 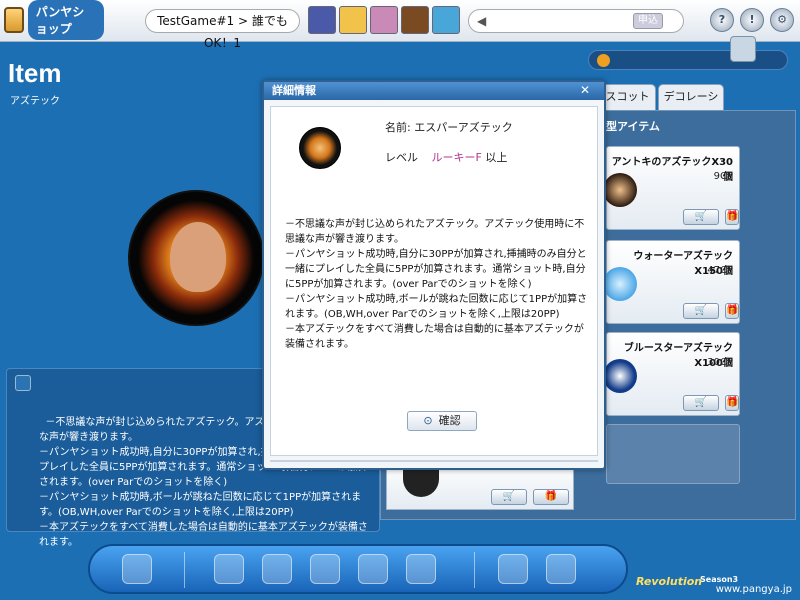 What do you see at coordinates (648, 21) in the screenshot?
I see `chat-send-button: 申込` at bounding box center [648, 21].